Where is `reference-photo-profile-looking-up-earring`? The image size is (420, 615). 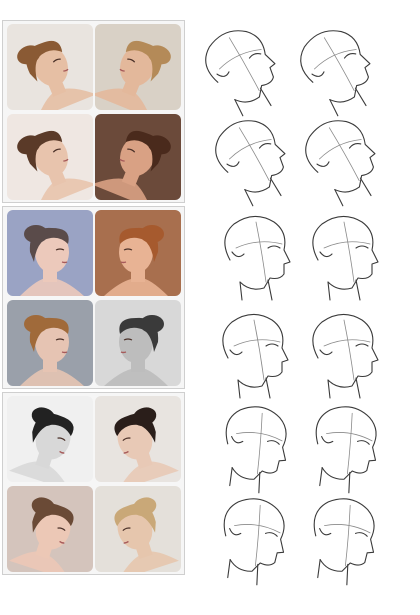
reference-photo-profile-looking-up-earring is located at coordinates (138, 157).